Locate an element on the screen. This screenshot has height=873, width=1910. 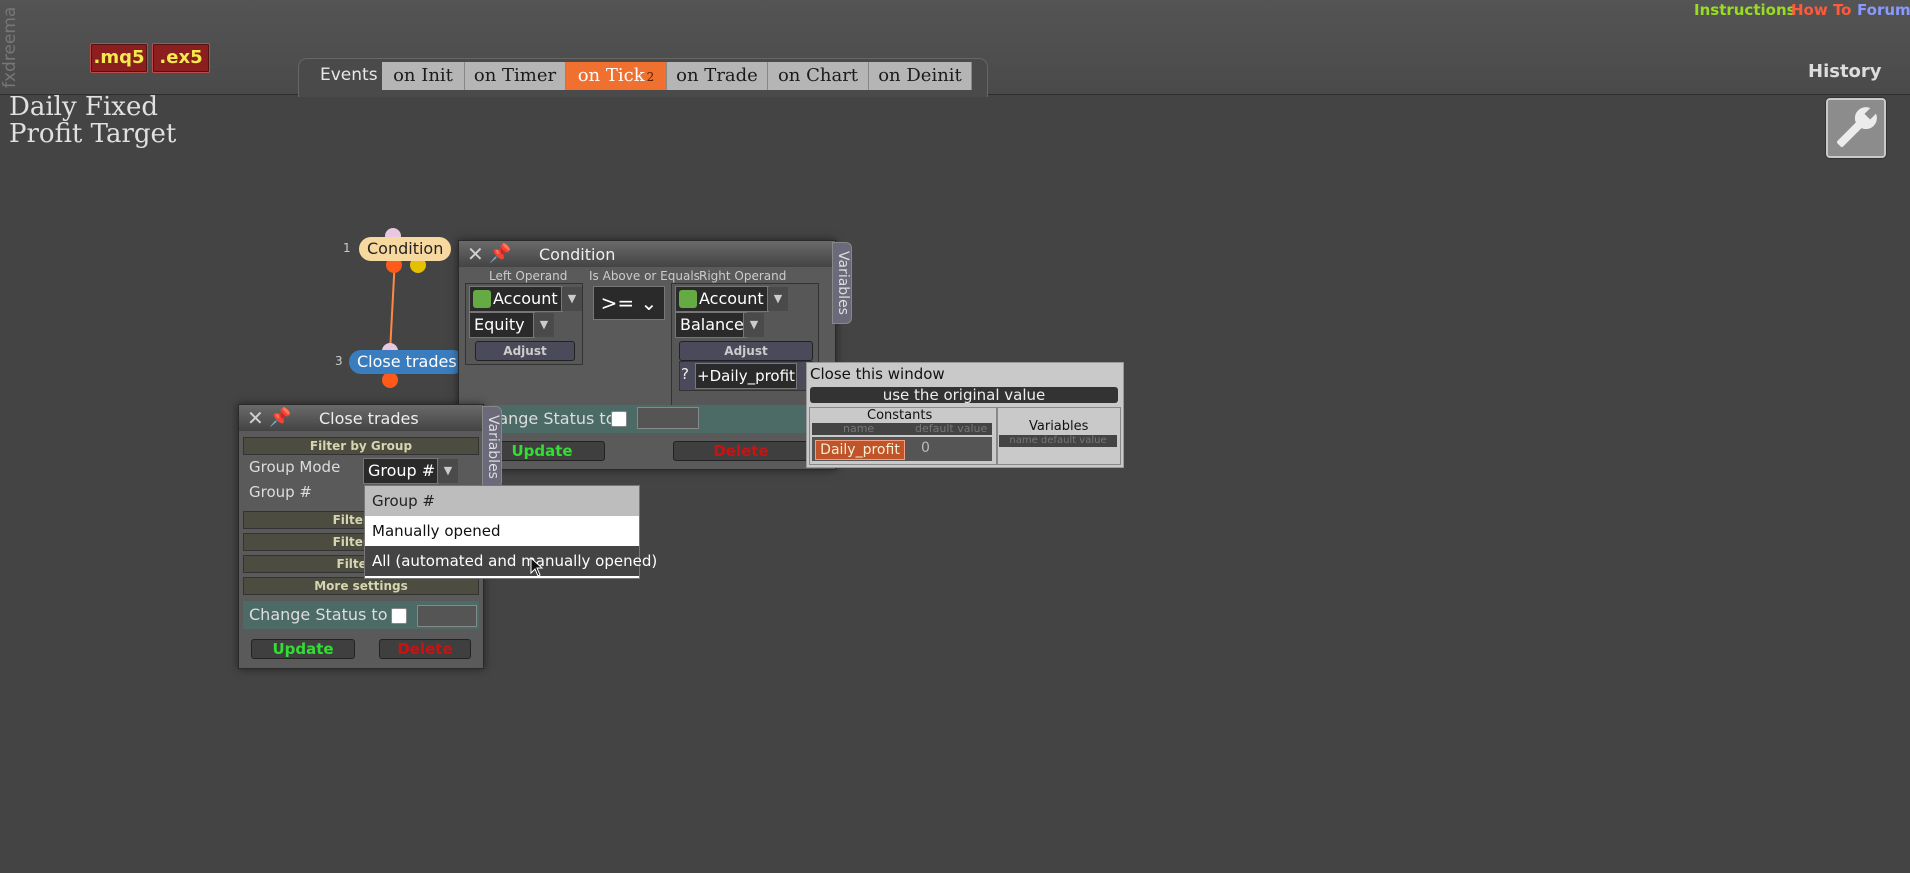
group-mode-select: Group # is located at coordinates (401, 471).